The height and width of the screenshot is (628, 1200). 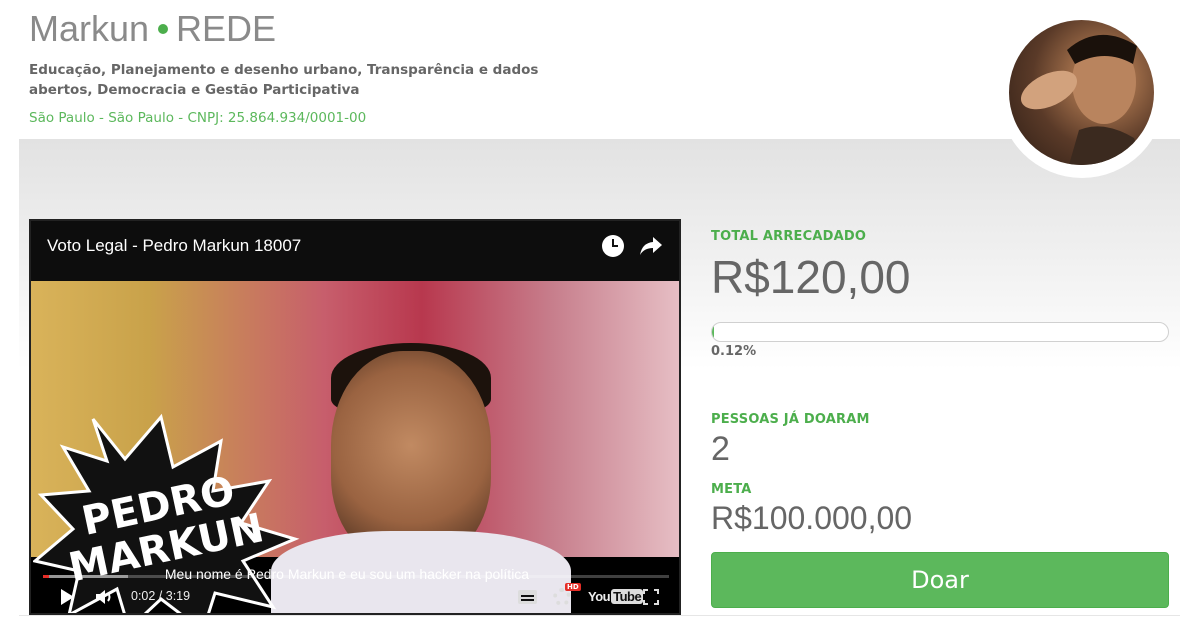 I want to click on separator-dot, so click(x=163, y=29).